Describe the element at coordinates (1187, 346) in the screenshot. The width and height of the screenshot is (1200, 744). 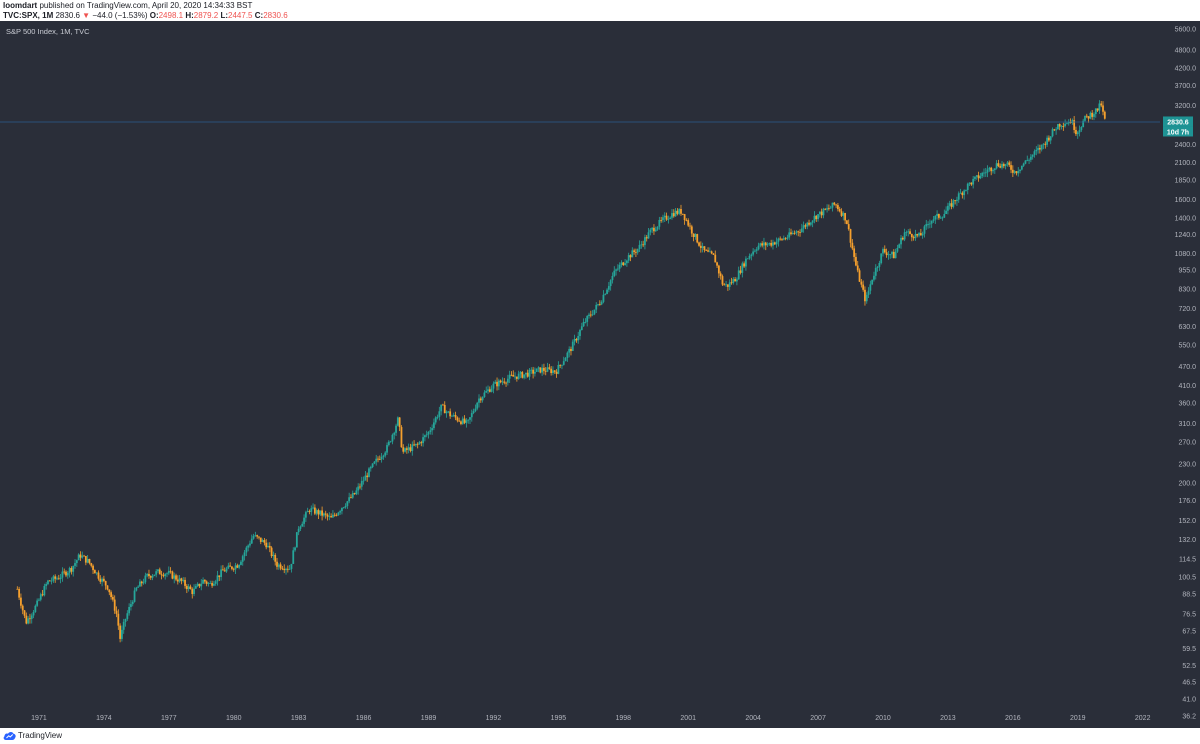
I see `y-tick-label: 550.0` at that location.